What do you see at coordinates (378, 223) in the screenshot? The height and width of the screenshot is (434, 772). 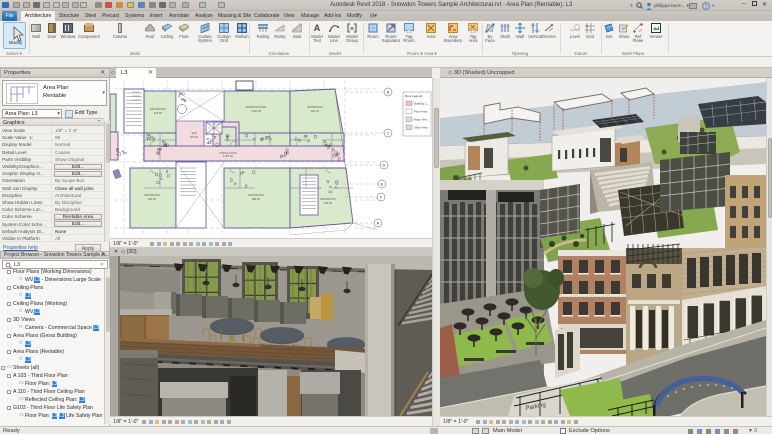 I see `svg-text: A` at bounding box center [378, 223].